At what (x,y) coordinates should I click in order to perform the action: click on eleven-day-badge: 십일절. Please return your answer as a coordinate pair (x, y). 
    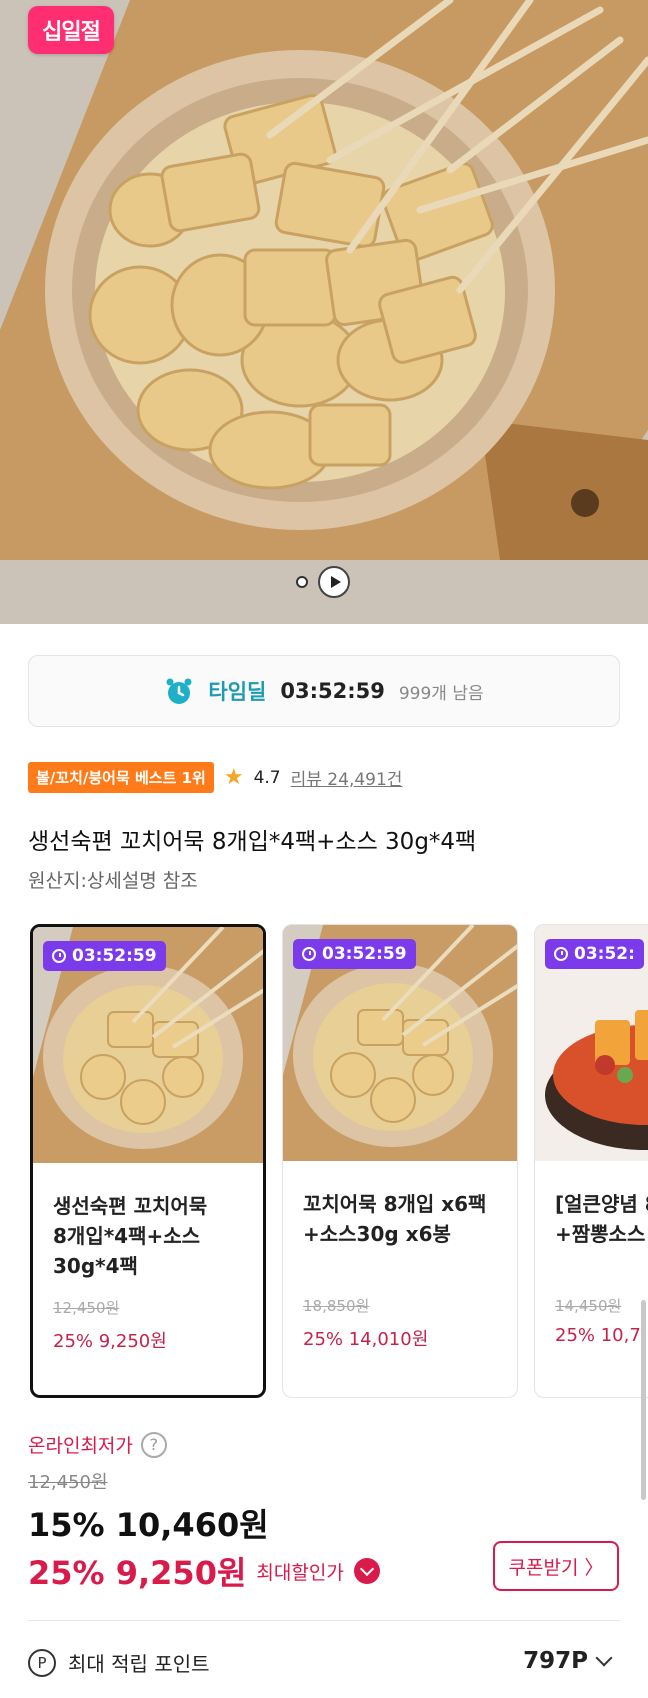
    Looking at the image, I should click on (71, 30).